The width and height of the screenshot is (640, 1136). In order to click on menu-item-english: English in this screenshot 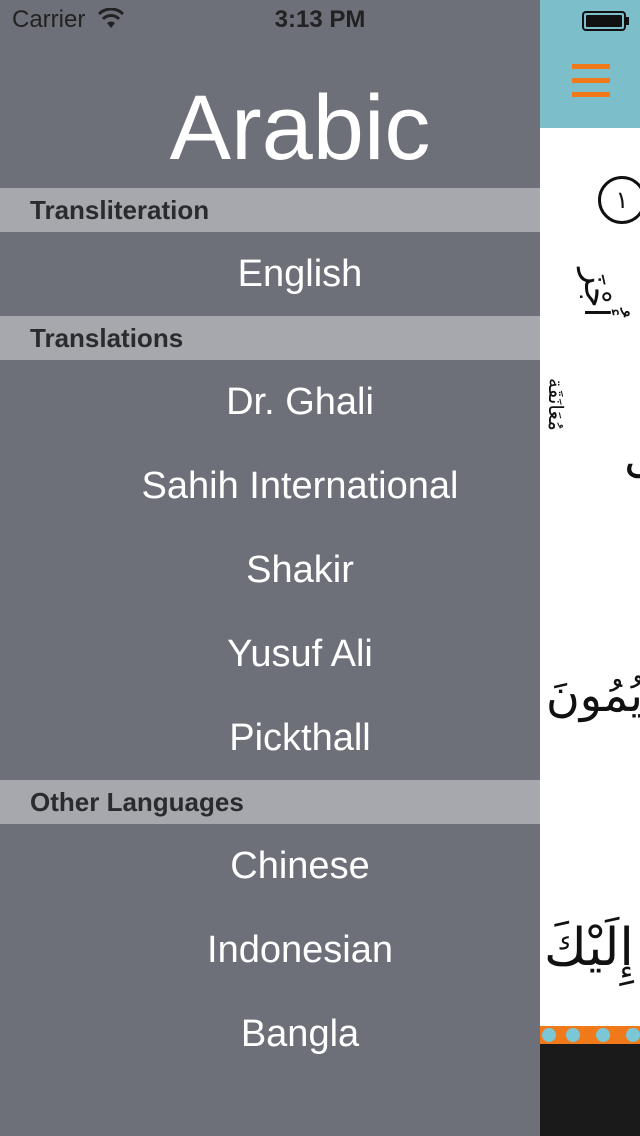, I will do `click(300, 274)`.